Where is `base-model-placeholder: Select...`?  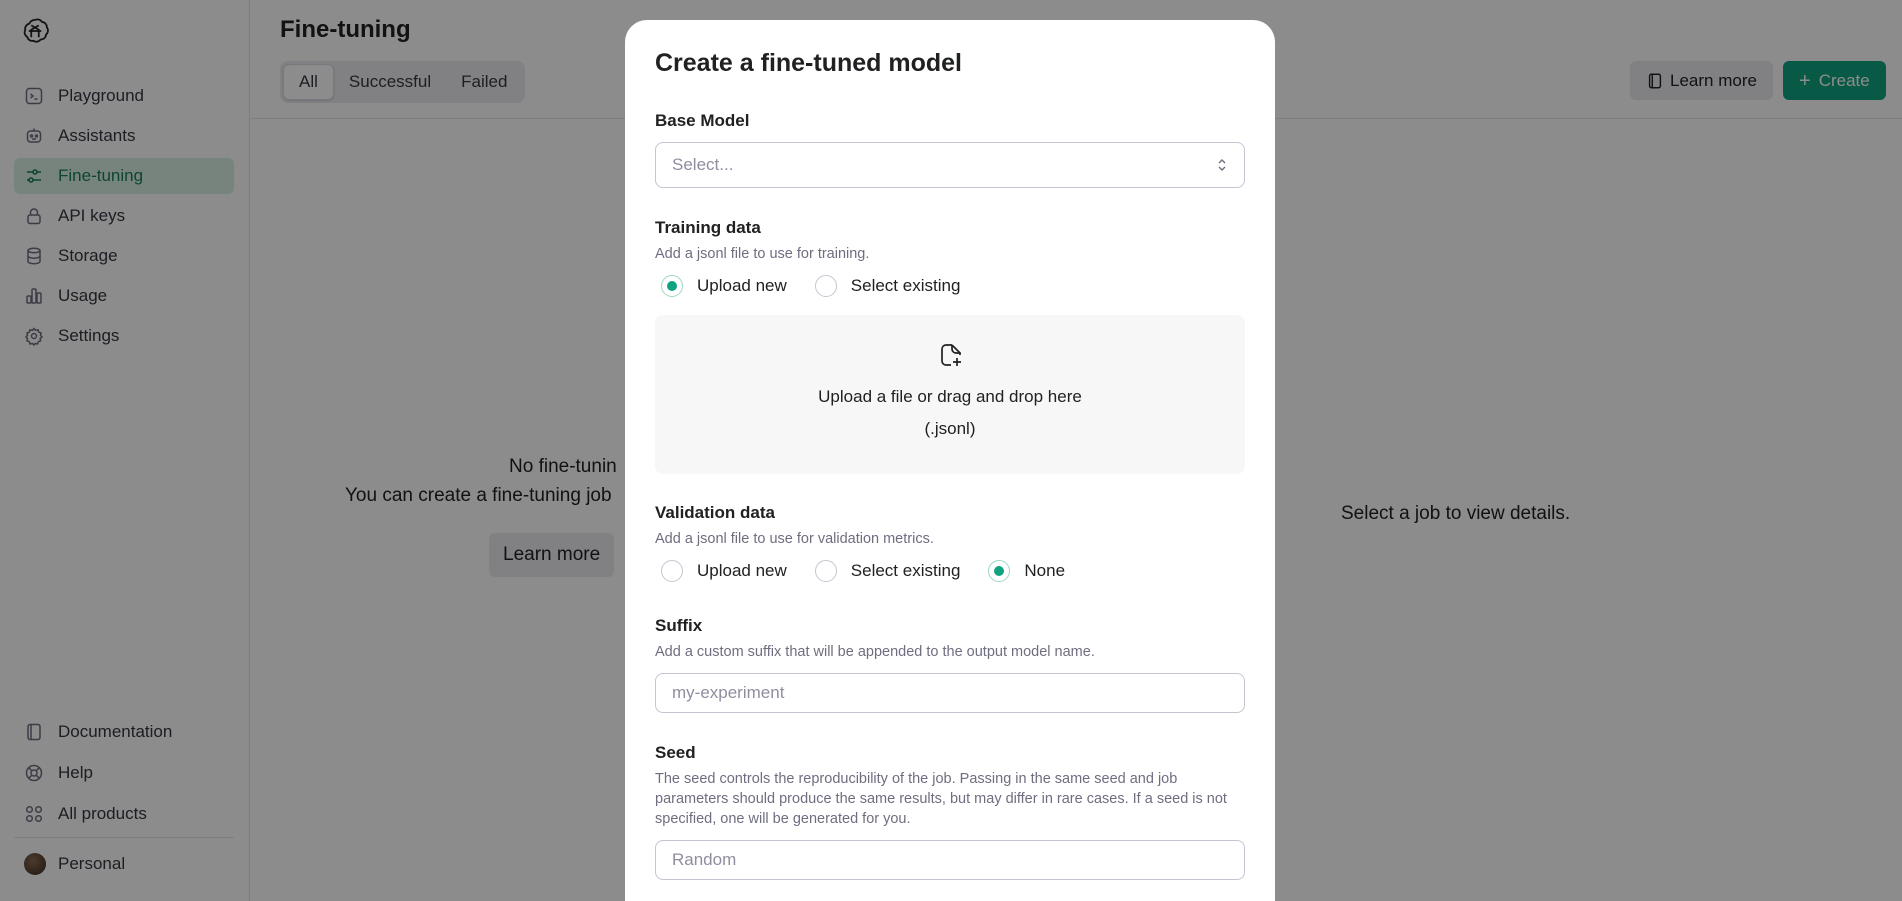
base-model-placeholder: Select... is located at coordinates (703, 164).